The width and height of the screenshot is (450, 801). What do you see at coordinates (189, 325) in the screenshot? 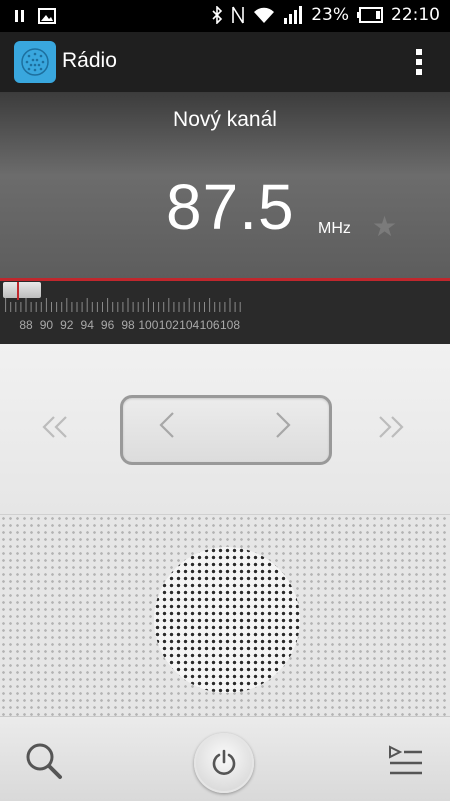
I see `tuner-label: 104` at bounding box center [189, 325].